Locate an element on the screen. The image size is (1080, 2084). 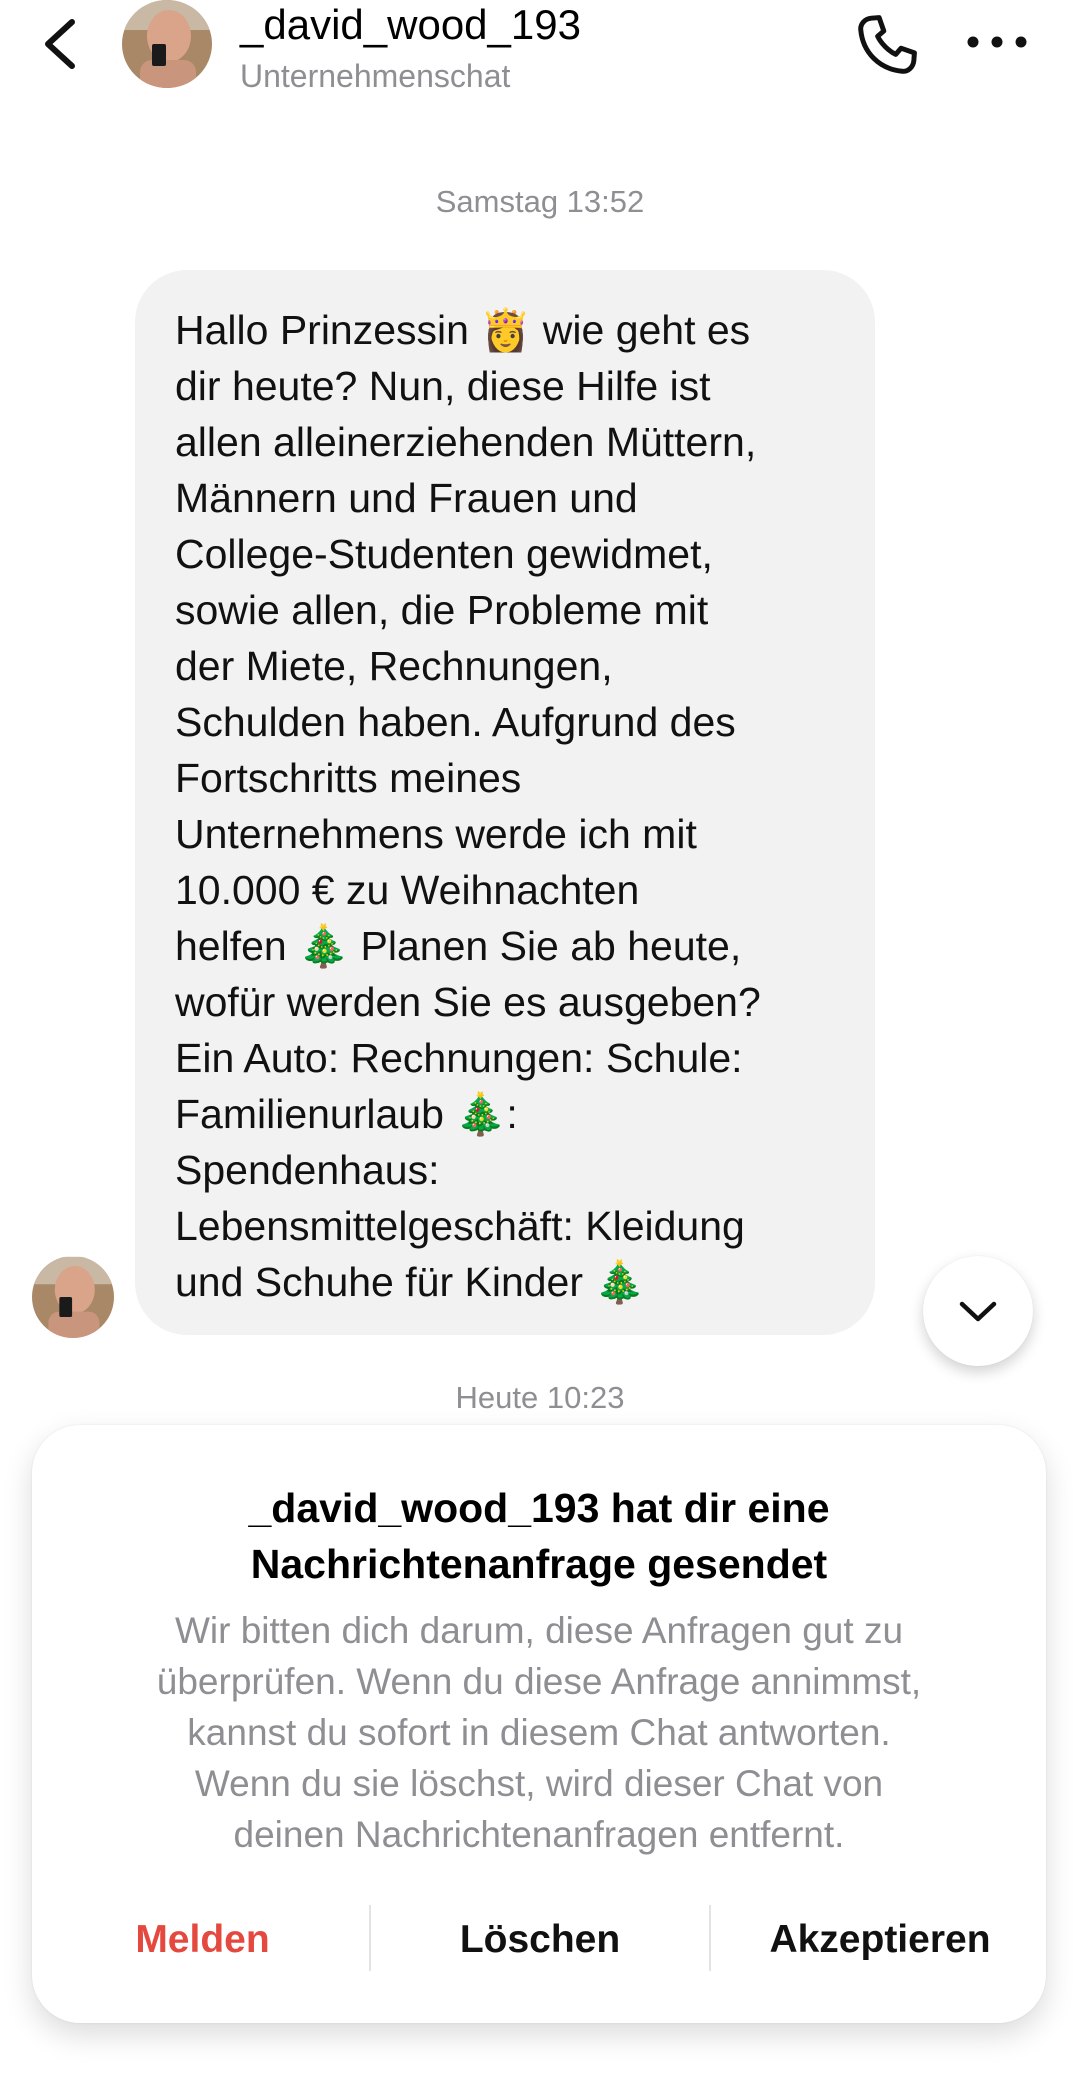
more-options-button is located at coordinates (997, 42).